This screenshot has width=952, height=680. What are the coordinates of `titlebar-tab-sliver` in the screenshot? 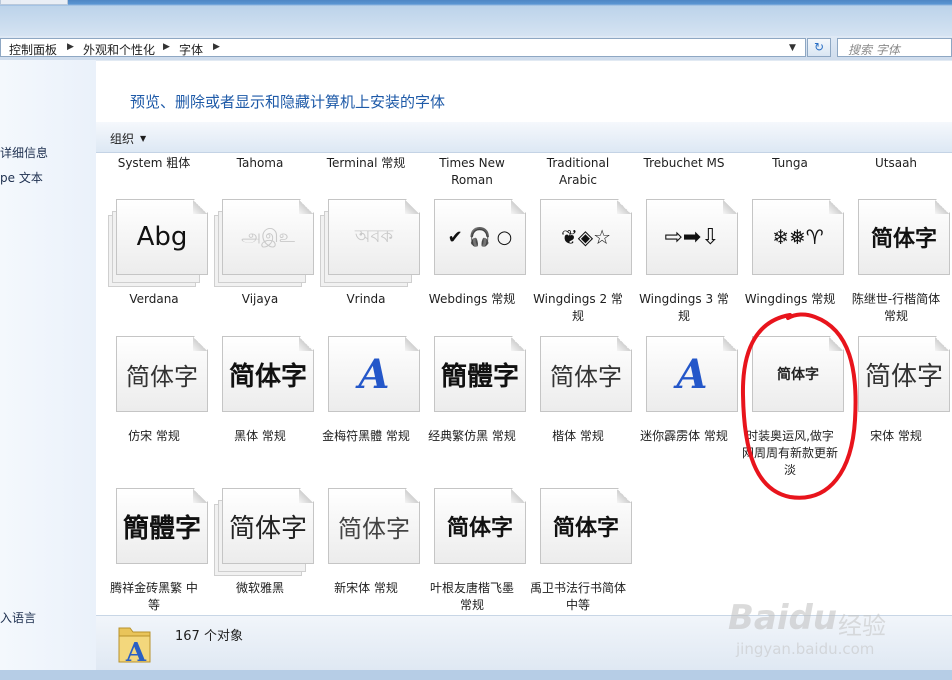 It's located at (34, 2).